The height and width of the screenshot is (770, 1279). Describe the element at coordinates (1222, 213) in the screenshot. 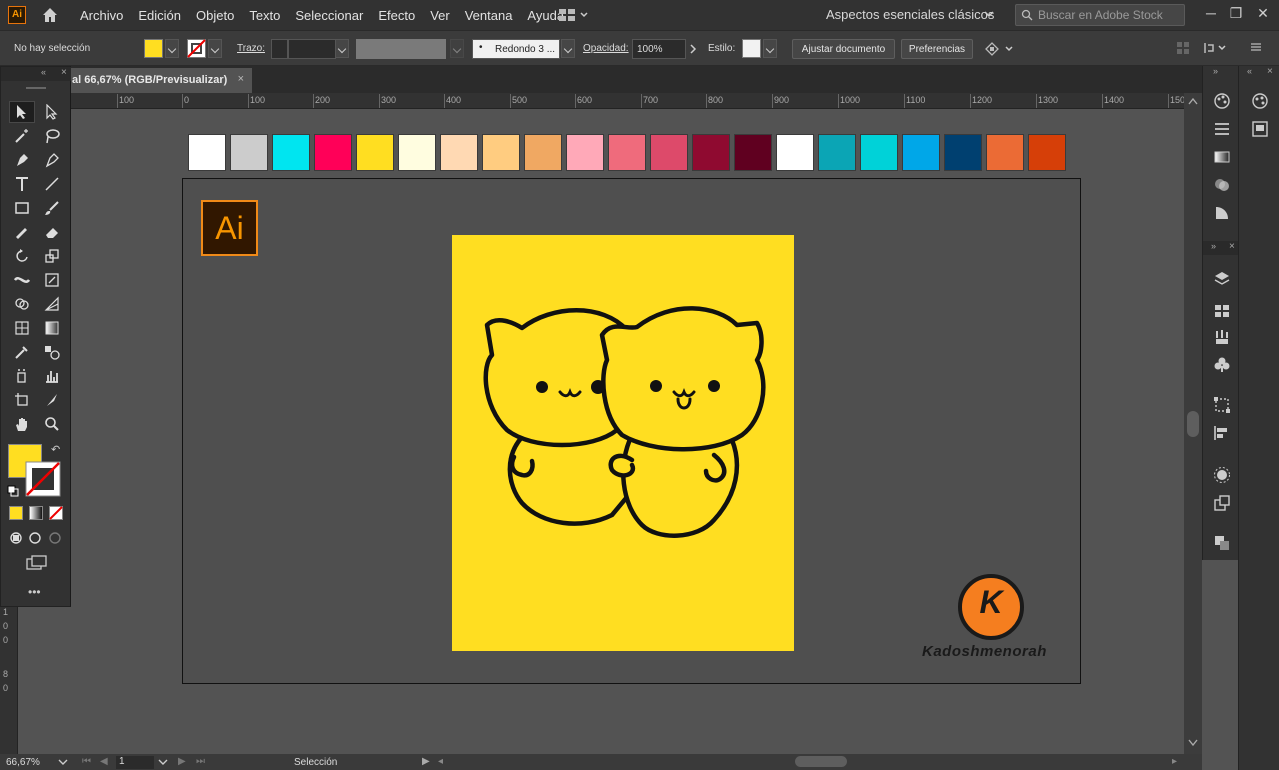

I see `appearance-icon` at that location.